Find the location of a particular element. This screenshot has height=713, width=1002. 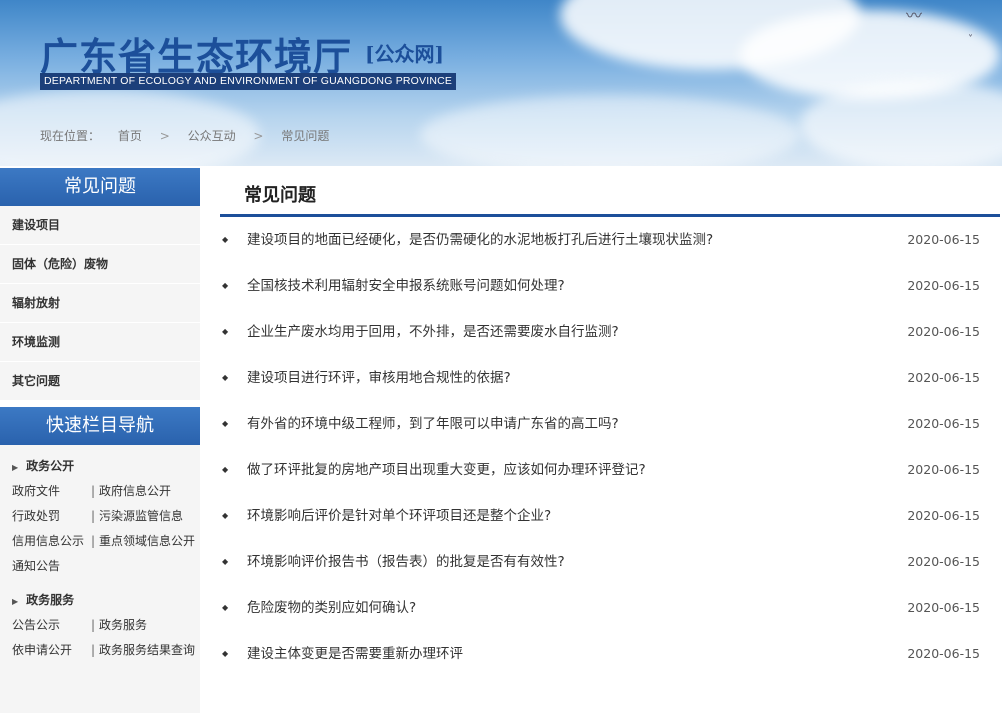

faq-item: ◆ 全国核技术利用辐射安全申报系统账号问题如何处理? 2020-06-15 is located at coordinates (610, 286).